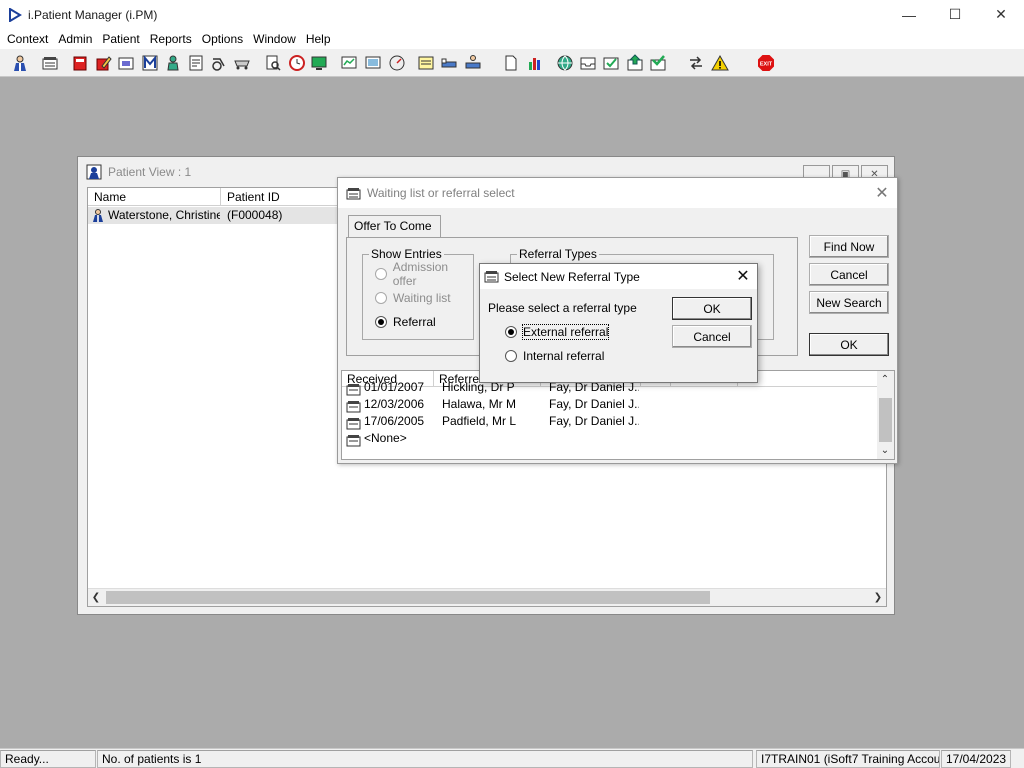 Image resolution: width=1024 pixels, height=768 pixels. What do you see at coordinates (394, 234) in the screenshot?
I see `tab-offer-to-come-in: Offer To Come In` at bounding box center [394, 234].